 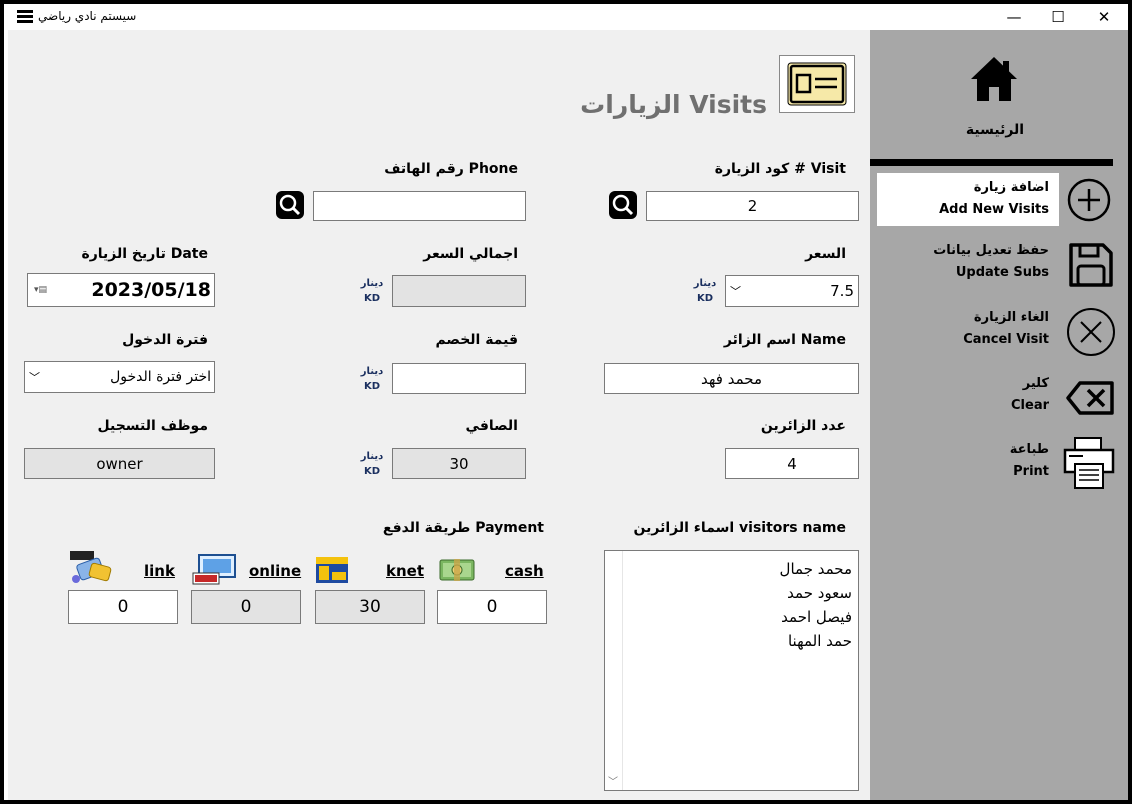 I want to click on visitor-name-item: فيصل احمد, so click(x=816, y=617).